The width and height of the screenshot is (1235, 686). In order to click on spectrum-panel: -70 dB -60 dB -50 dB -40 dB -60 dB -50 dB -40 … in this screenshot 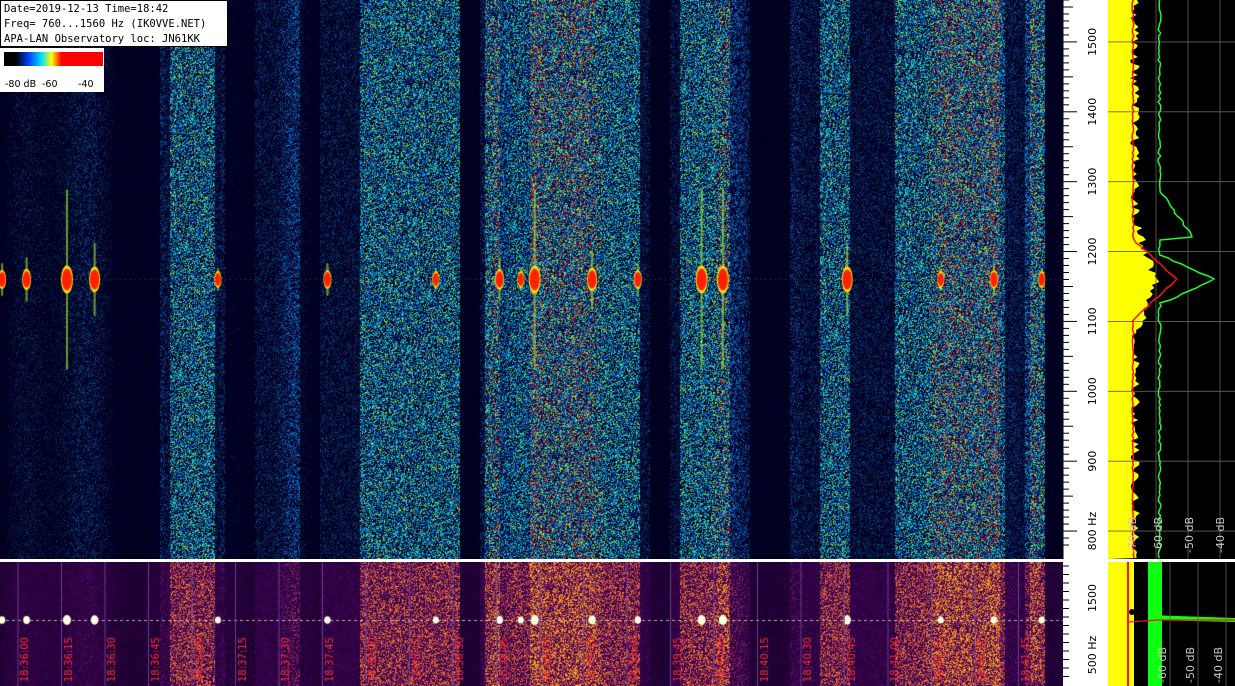, I will do `click(1171, 343)`.